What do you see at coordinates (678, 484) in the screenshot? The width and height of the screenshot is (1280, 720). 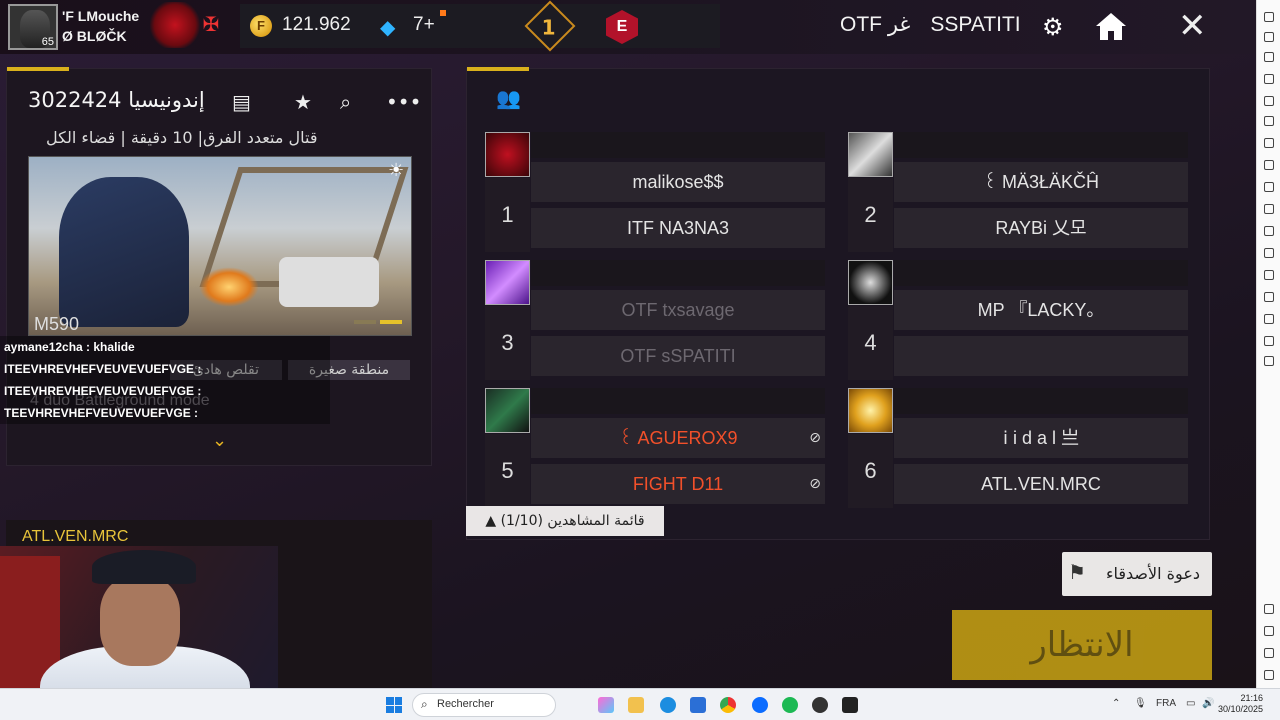 I see `player-slot: FIGHT D11` at bounding box center [678, 484].